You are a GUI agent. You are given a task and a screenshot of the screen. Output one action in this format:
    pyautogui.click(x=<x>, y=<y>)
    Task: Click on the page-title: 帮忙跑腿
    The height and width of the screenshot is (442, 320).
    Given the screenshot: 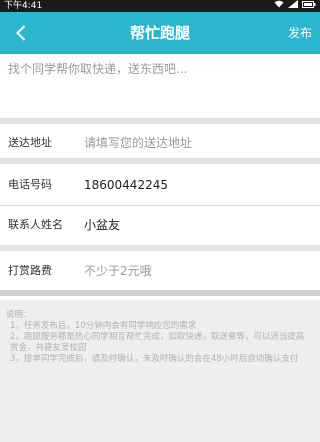 What is the action you would take?
    pyautogui.click(x=159, y=33)
    